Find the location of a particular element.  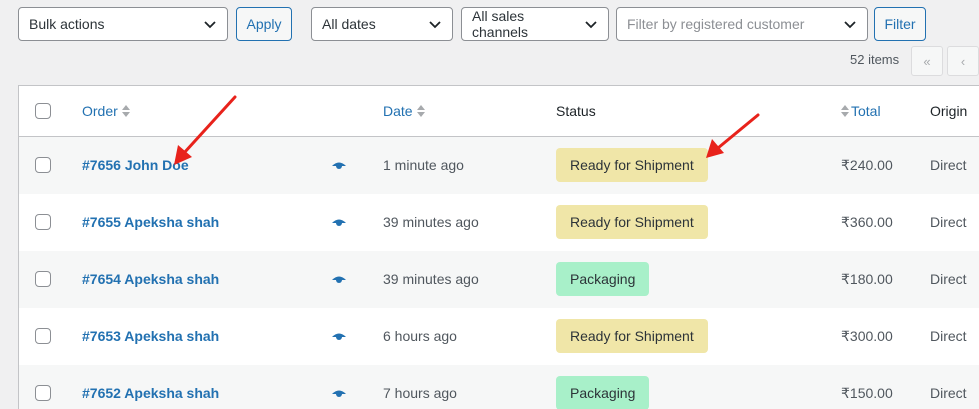

dates-filter-value: All dates is located at coordinates (349, 24).